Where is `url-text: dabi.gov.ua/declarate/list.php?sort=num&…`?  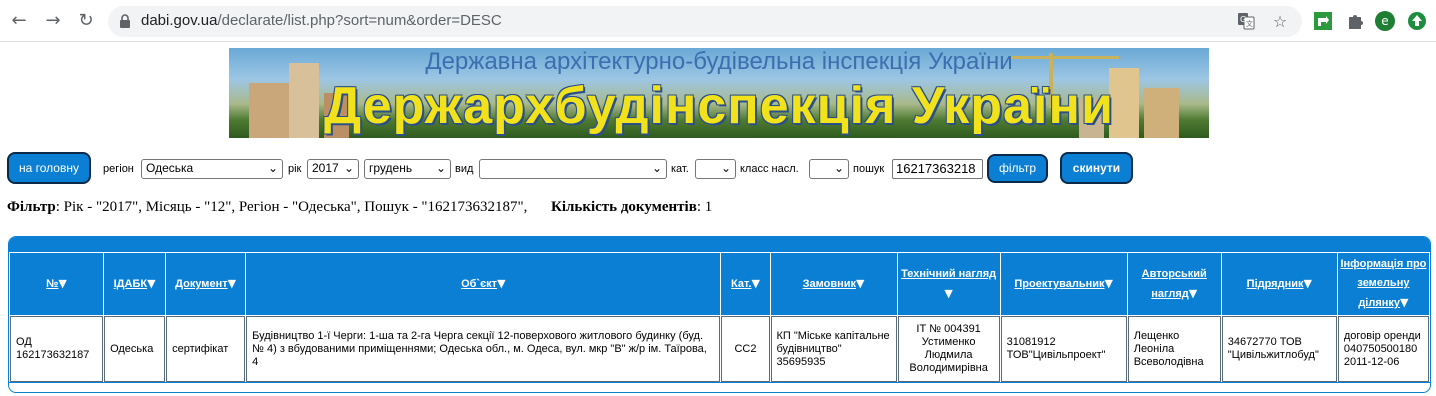 url-text: dabi.gov.ua/declarate/list.php?sort=num&… is located at coordinates (321, 20).